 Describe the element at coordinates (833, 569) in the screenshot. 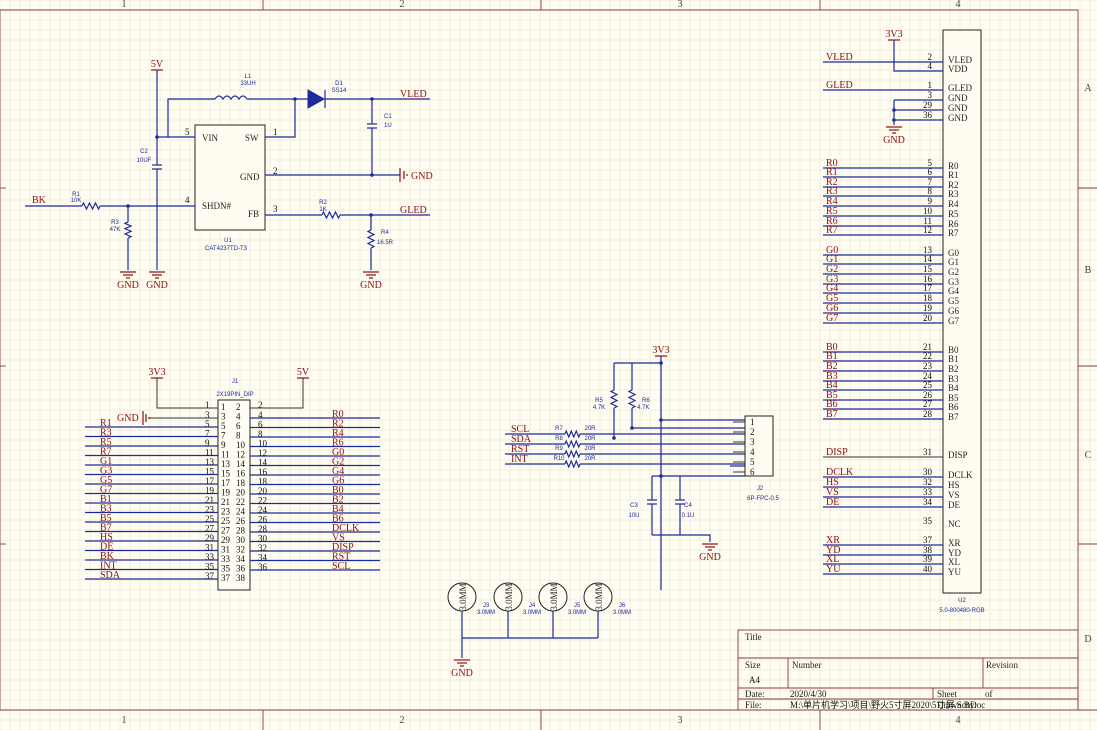

I see `u2-net-label: YU` at that location.